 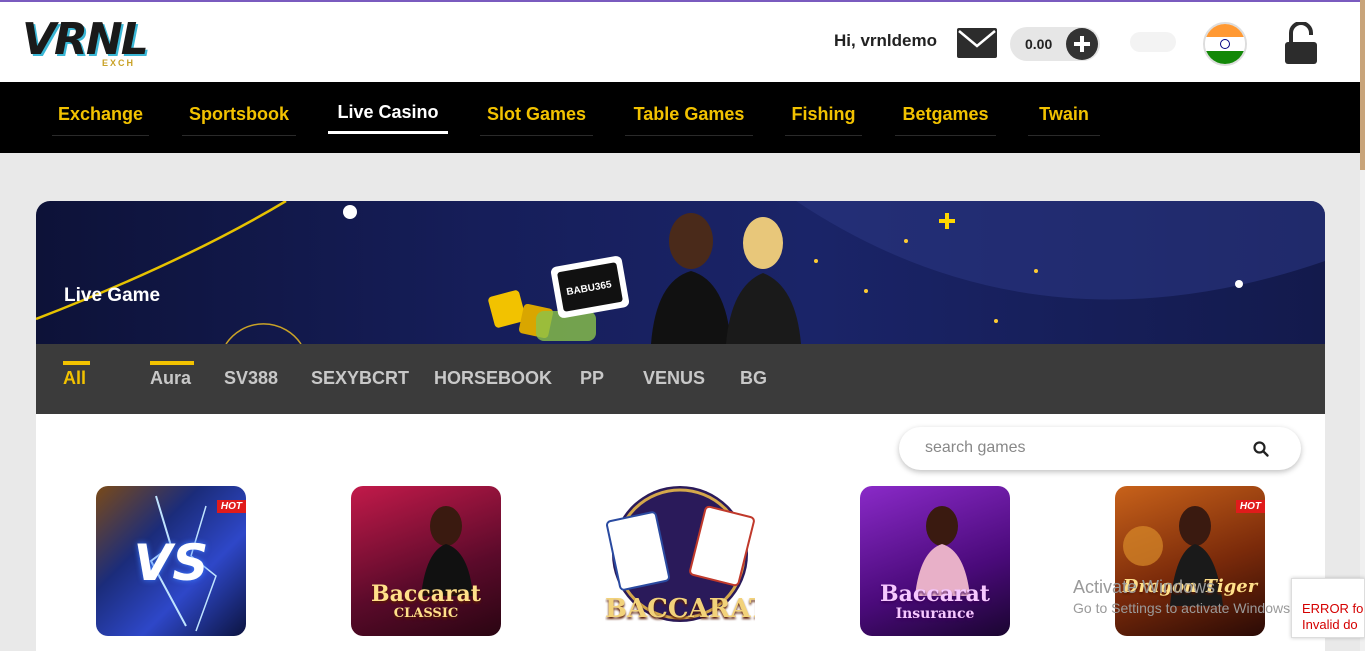 I want to click on nav-exchange: Exchange, so click(x=100, y=120).